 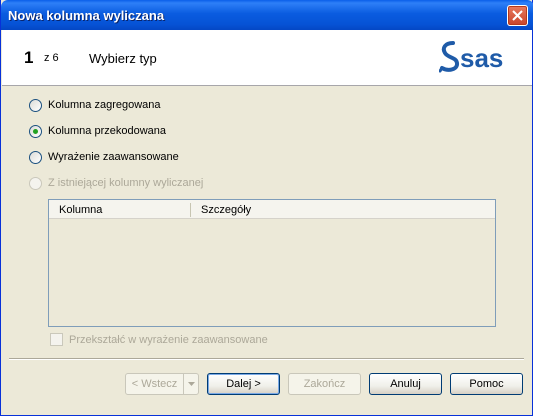 What do you see at coordinates (486, 384) in the screenshot?
I see `help-button: Pomoc` at bounding box center [486, 384].